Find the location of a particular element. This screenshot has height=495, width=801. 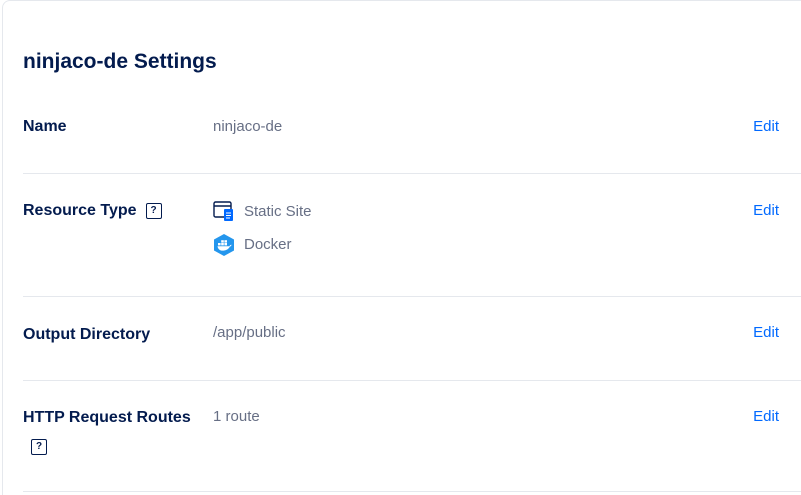

docker-label: Docker is located at coordinates (268, 244).